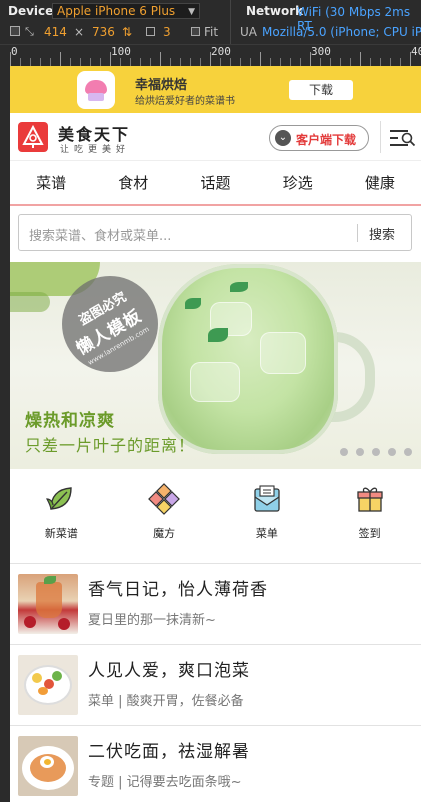 Image resolution: width=421 pixels, height=802 pixels. Describe the element at coordinates (164, 499) in the screenshot. I see `cube-icon` at that location.